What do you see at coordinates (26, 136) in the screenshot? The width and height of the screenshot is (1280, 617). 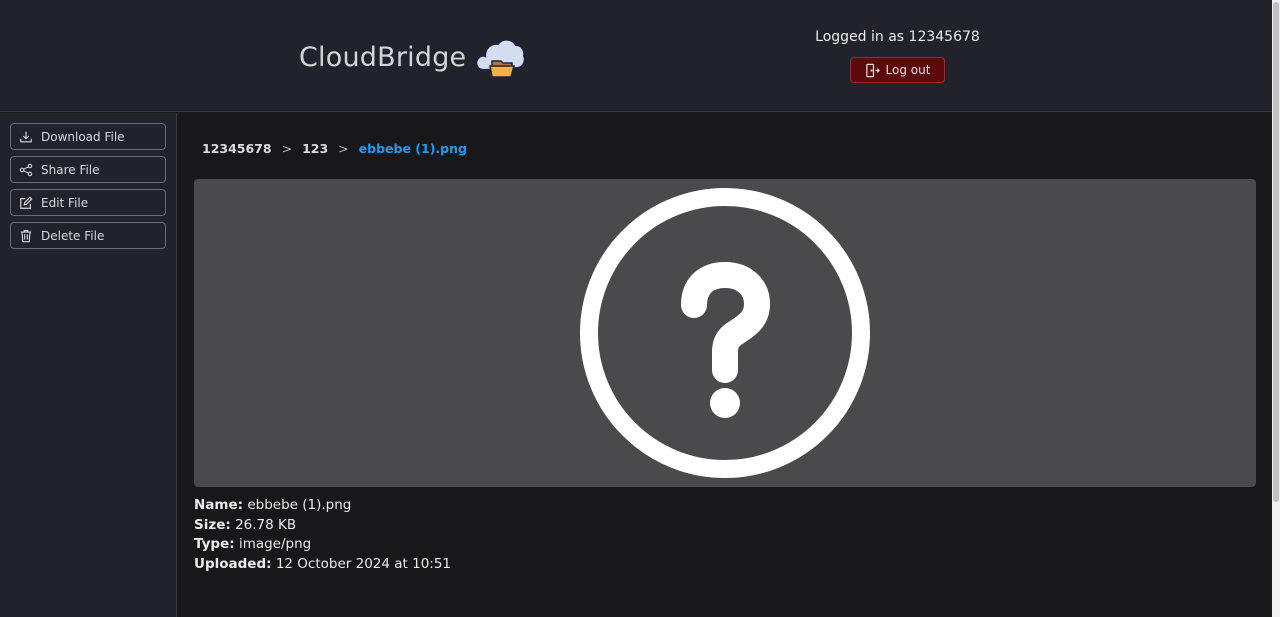 I see `download-icon` at bounding box center [26, 136].